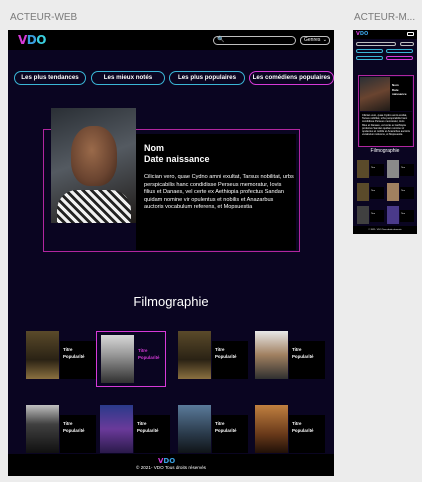 The height and width of the screenshot is (482, 422). Describe the element at coordinates (399, 51) in the screenshot. I see `mobile-tab-top-rated` at that location.